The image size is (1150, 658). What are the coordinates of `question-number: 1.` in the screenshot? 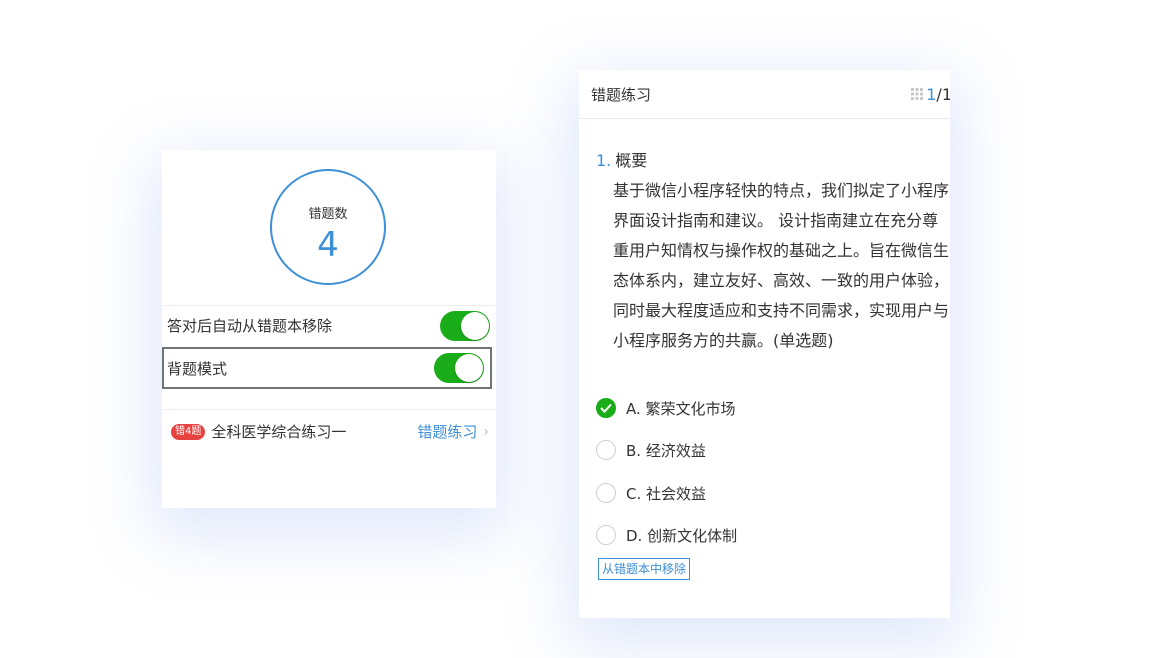 It's located at (604, 160).